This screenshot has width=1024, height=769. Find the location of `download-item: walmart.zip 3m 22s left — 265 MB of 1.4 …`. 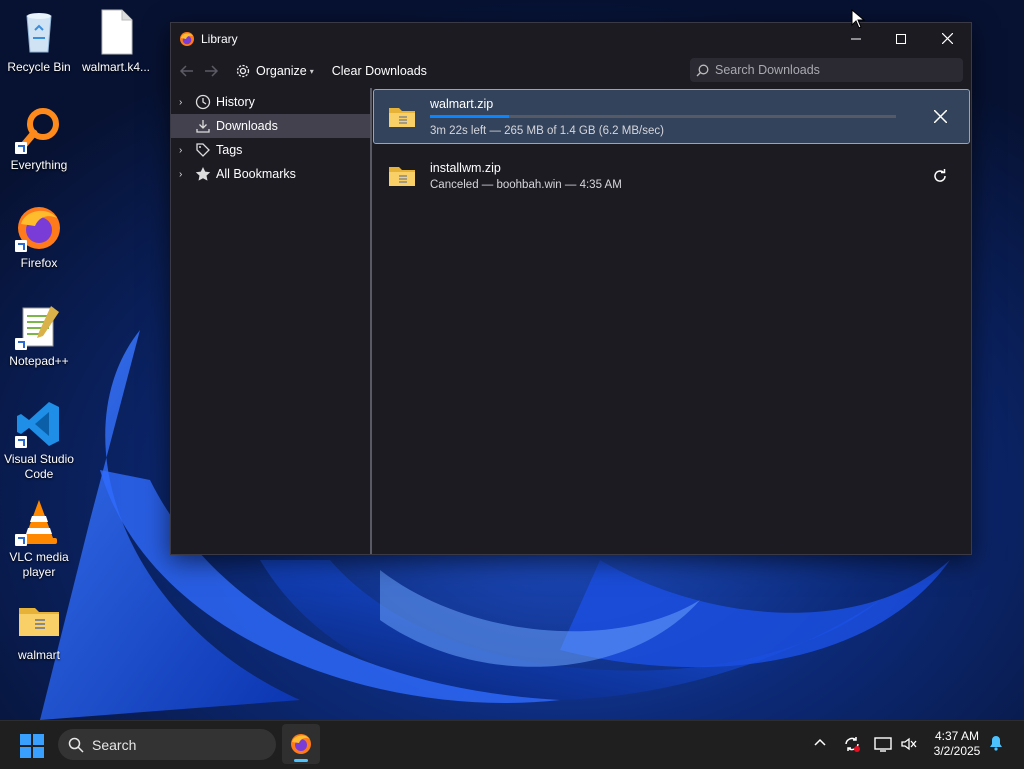

download-item: walmart.zip 3m 22s left — 265 MB of 1.4 … is located at coordinates (671, 116).